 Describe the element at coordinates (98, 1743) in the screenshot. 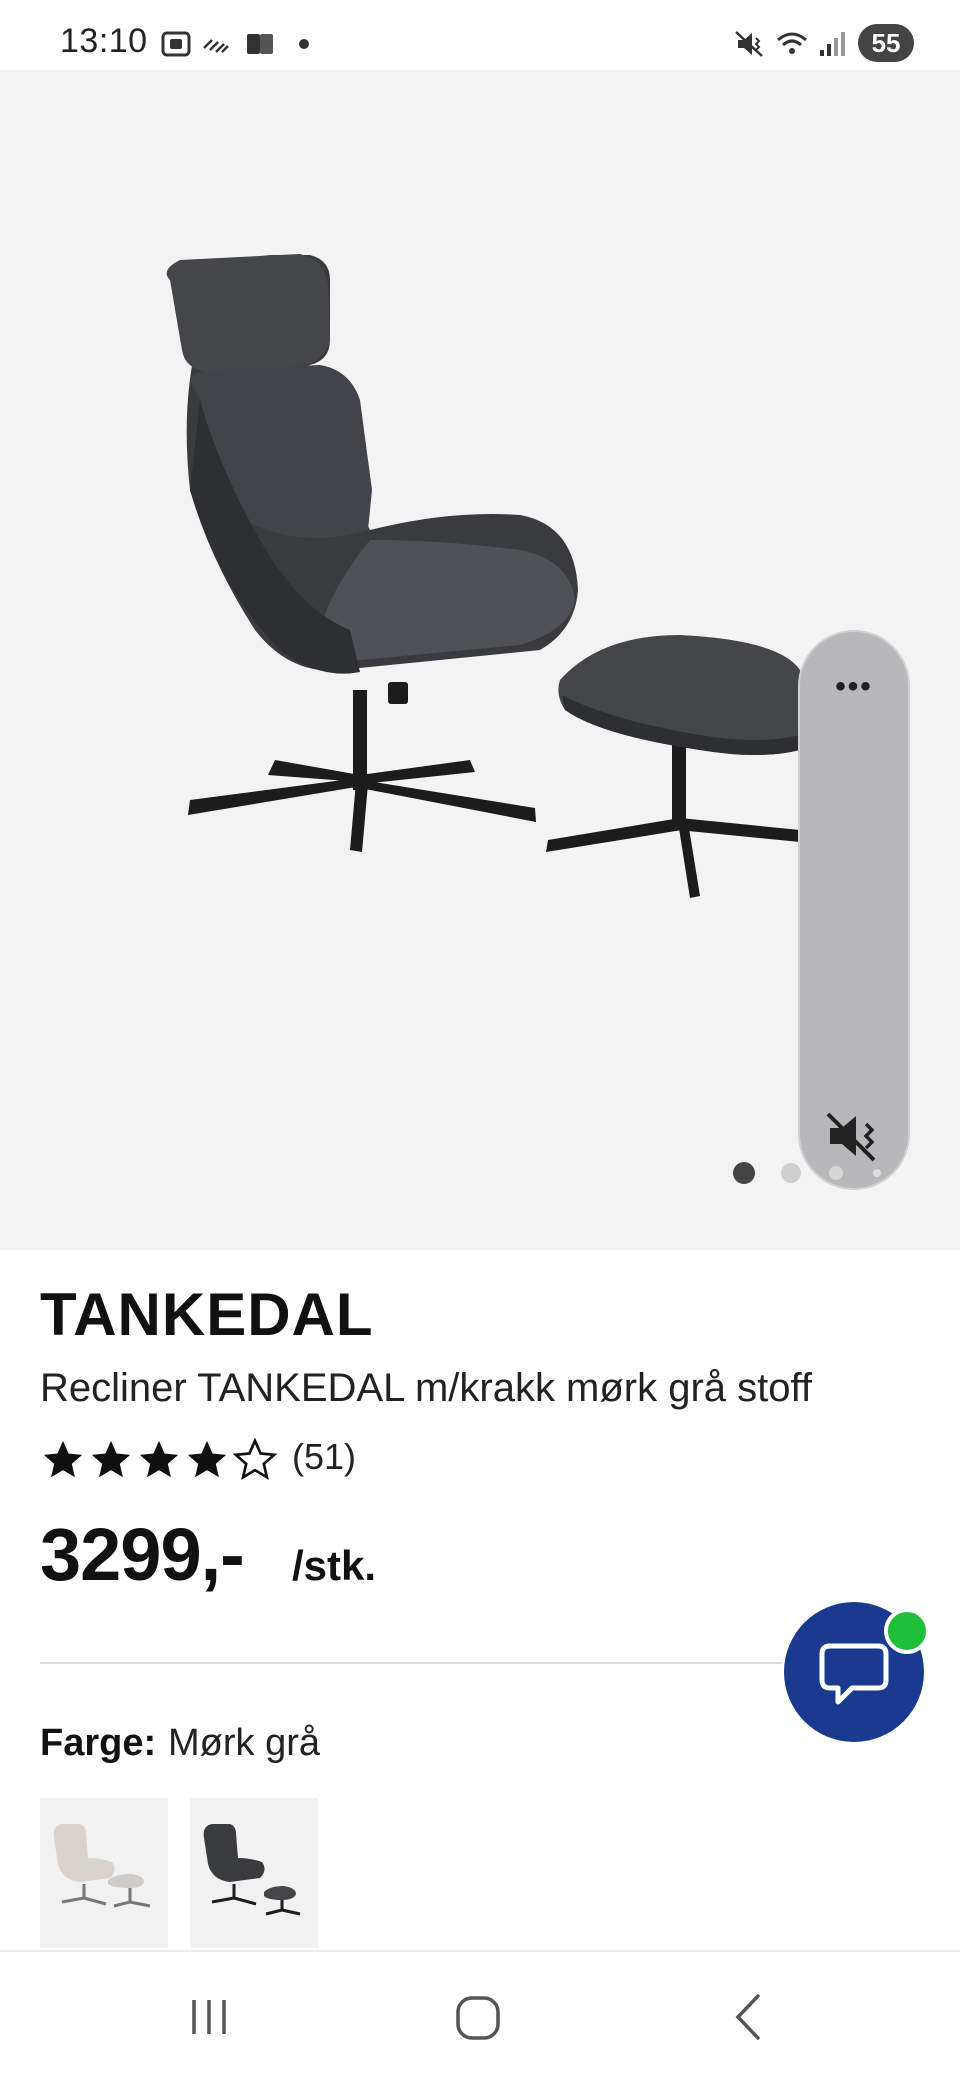

I see `color-label: Farge:` at that location.